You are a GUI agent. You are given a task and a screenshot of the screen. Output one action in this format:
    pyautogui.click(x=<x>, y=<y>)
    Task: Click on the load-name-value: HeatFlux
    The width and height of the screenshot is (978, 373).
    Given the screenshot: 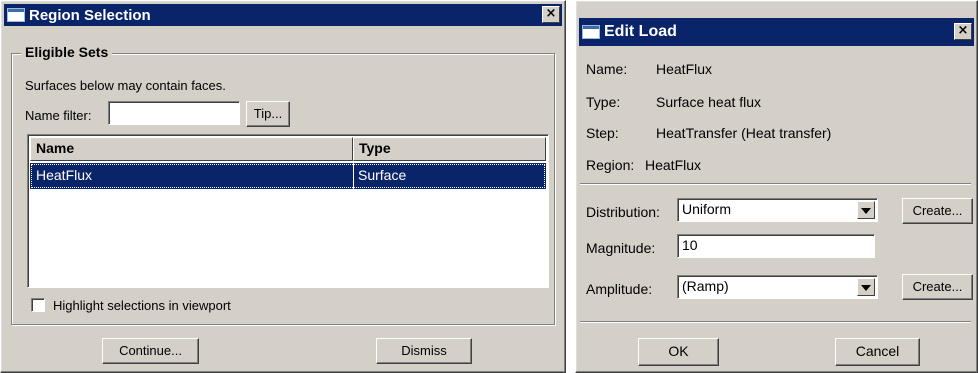 What is the action you would take?
    pyautogui.click(x=684, y=69)
    